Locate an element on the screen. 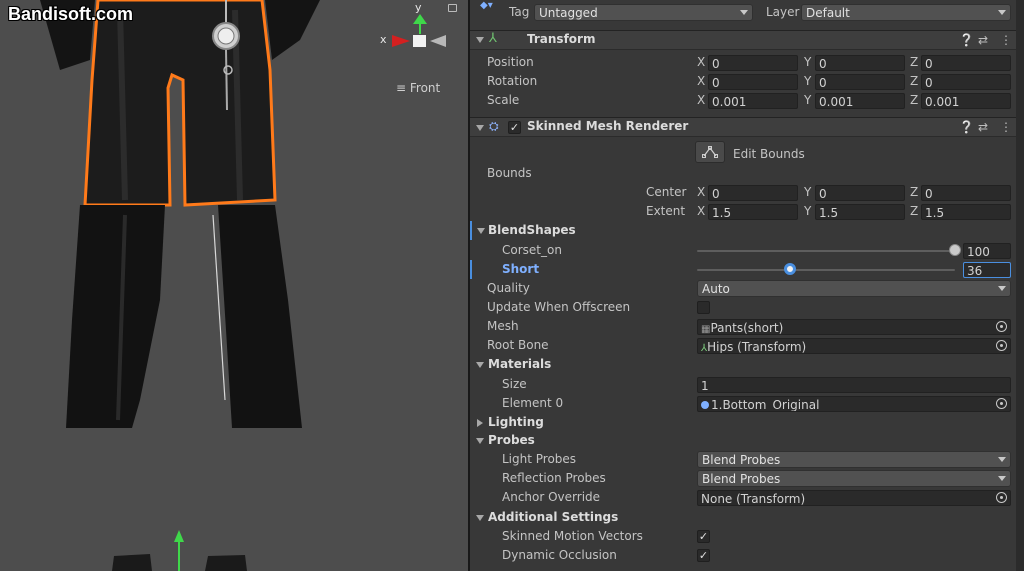 The image size is (1024, 571). layer-dropdown: Default is located at coordinates (906, 12).